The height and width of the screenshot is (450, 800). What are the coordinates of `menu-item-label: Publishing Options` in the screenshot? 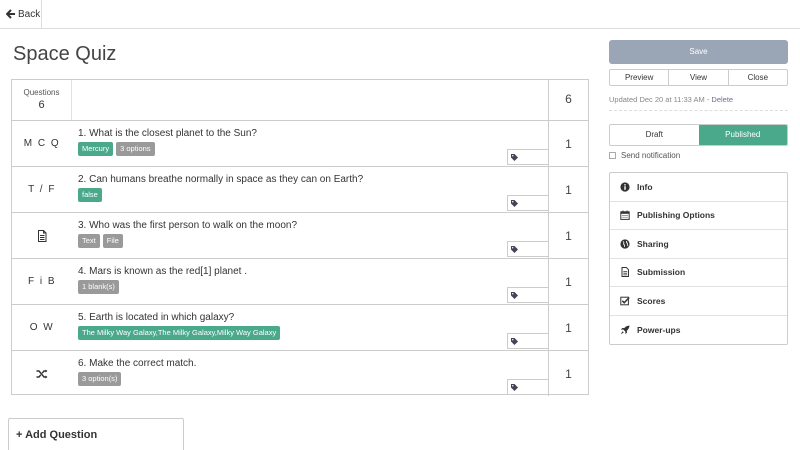 It's located at (676, 215).